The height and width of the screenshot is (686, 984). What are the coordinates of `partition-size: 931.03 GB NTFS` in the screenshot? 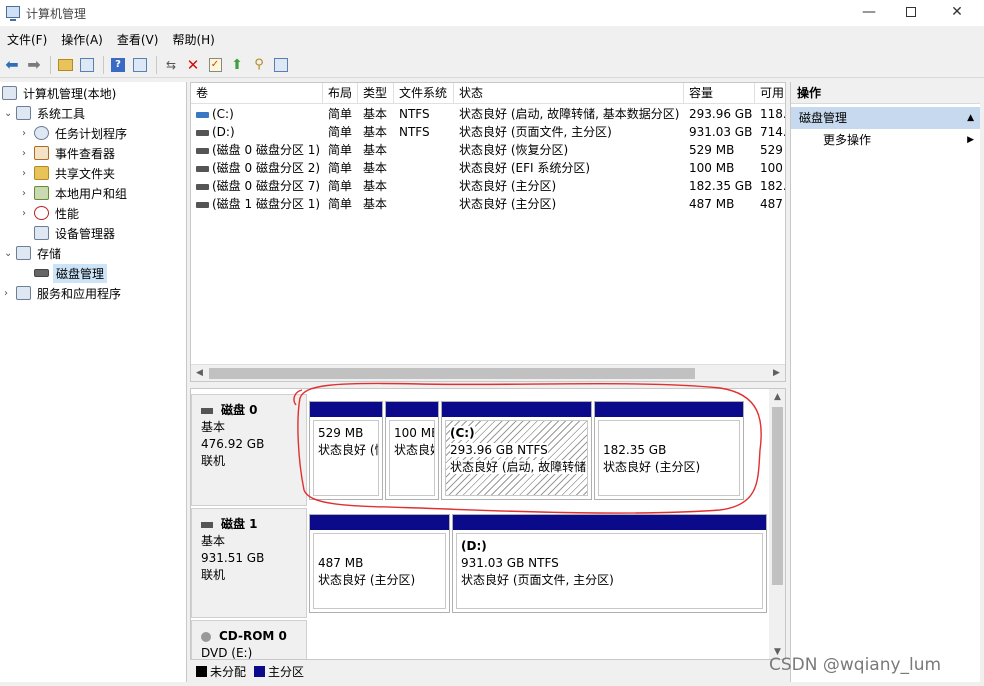 It's located at (510, 563).